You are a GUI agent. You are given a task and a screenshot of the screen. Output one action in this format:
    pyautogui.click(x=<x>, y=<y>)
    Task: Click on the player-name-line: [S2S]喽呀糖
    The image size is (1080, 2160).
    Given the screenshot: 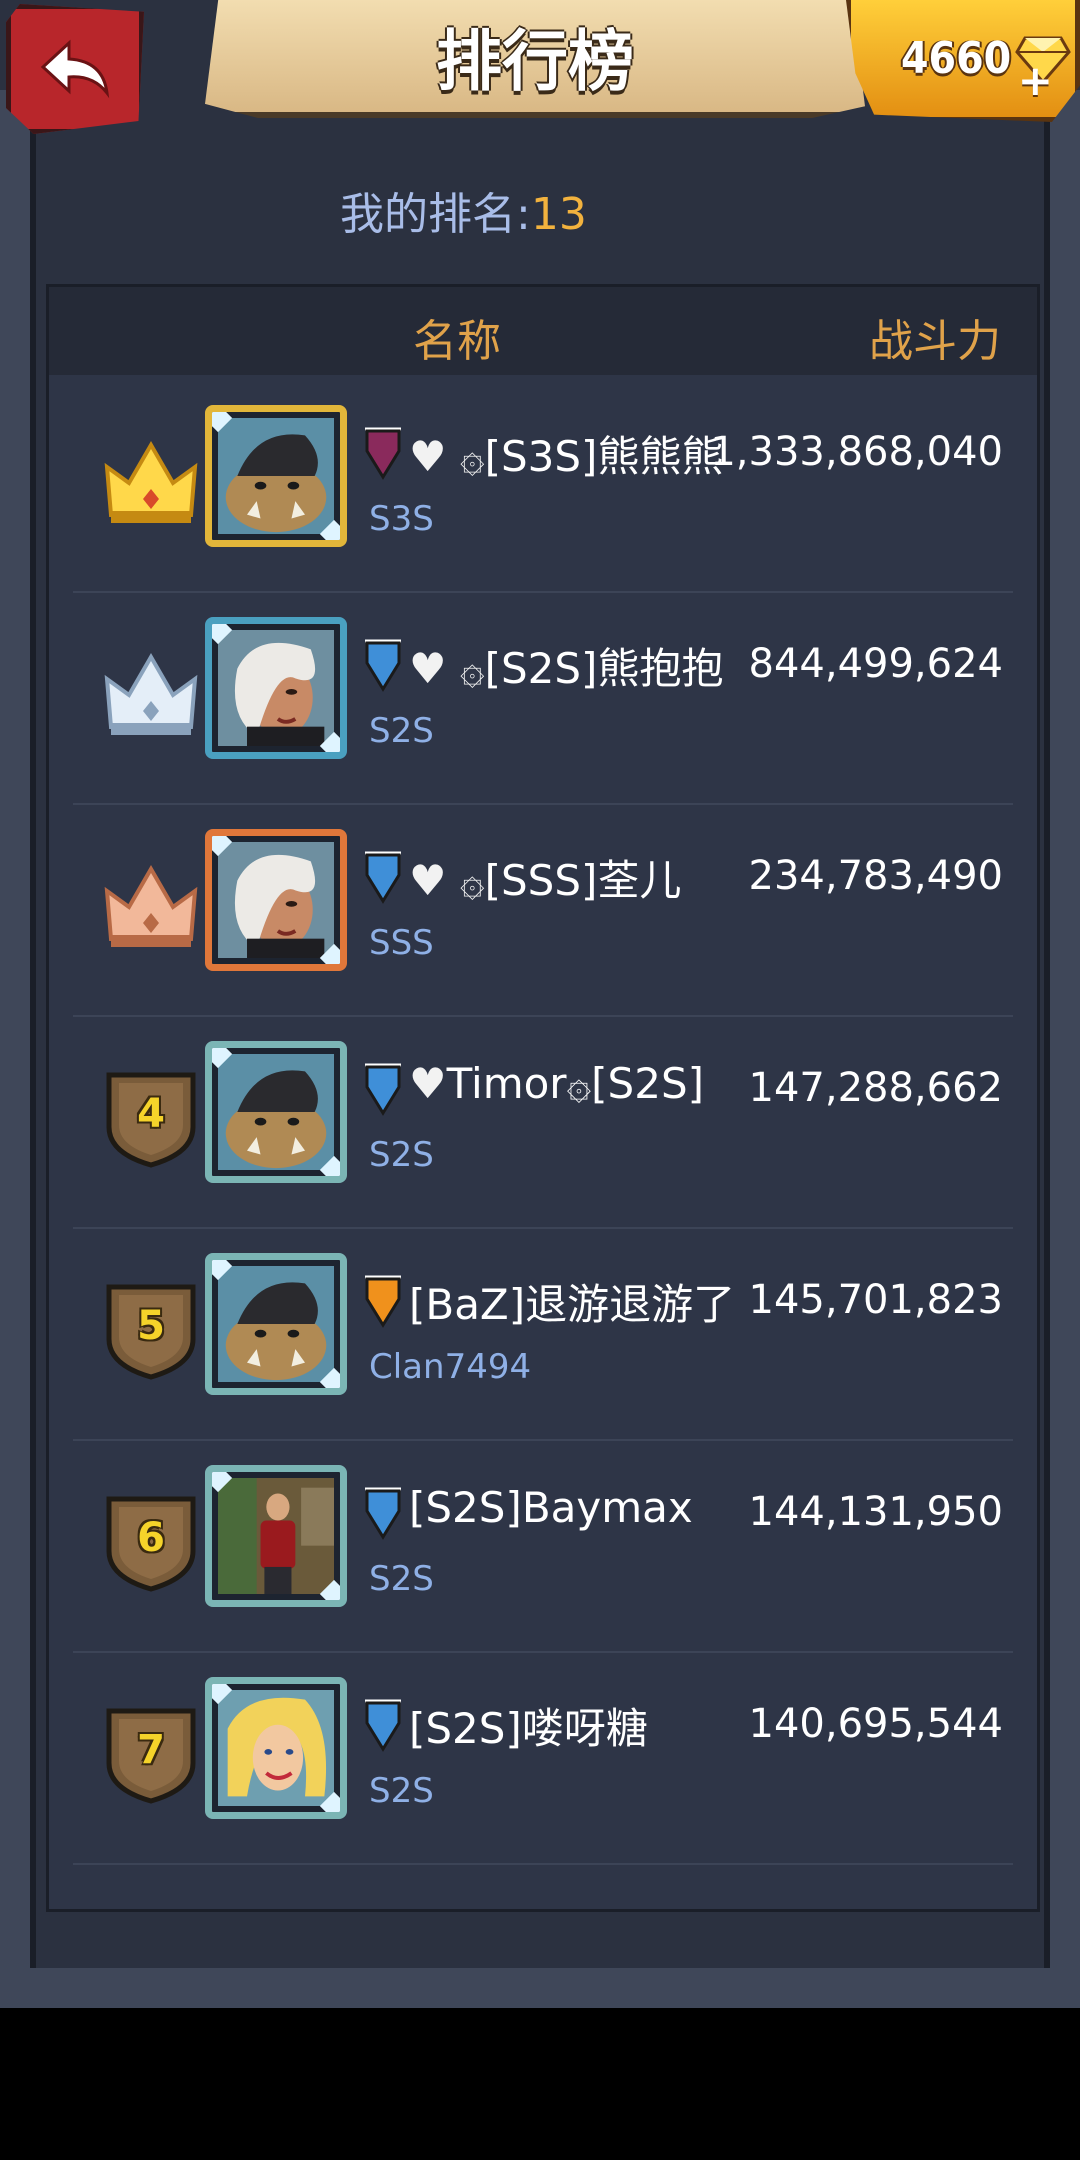 What is the action you would take?
    pyautogui.click(x=528, y=1725)
    